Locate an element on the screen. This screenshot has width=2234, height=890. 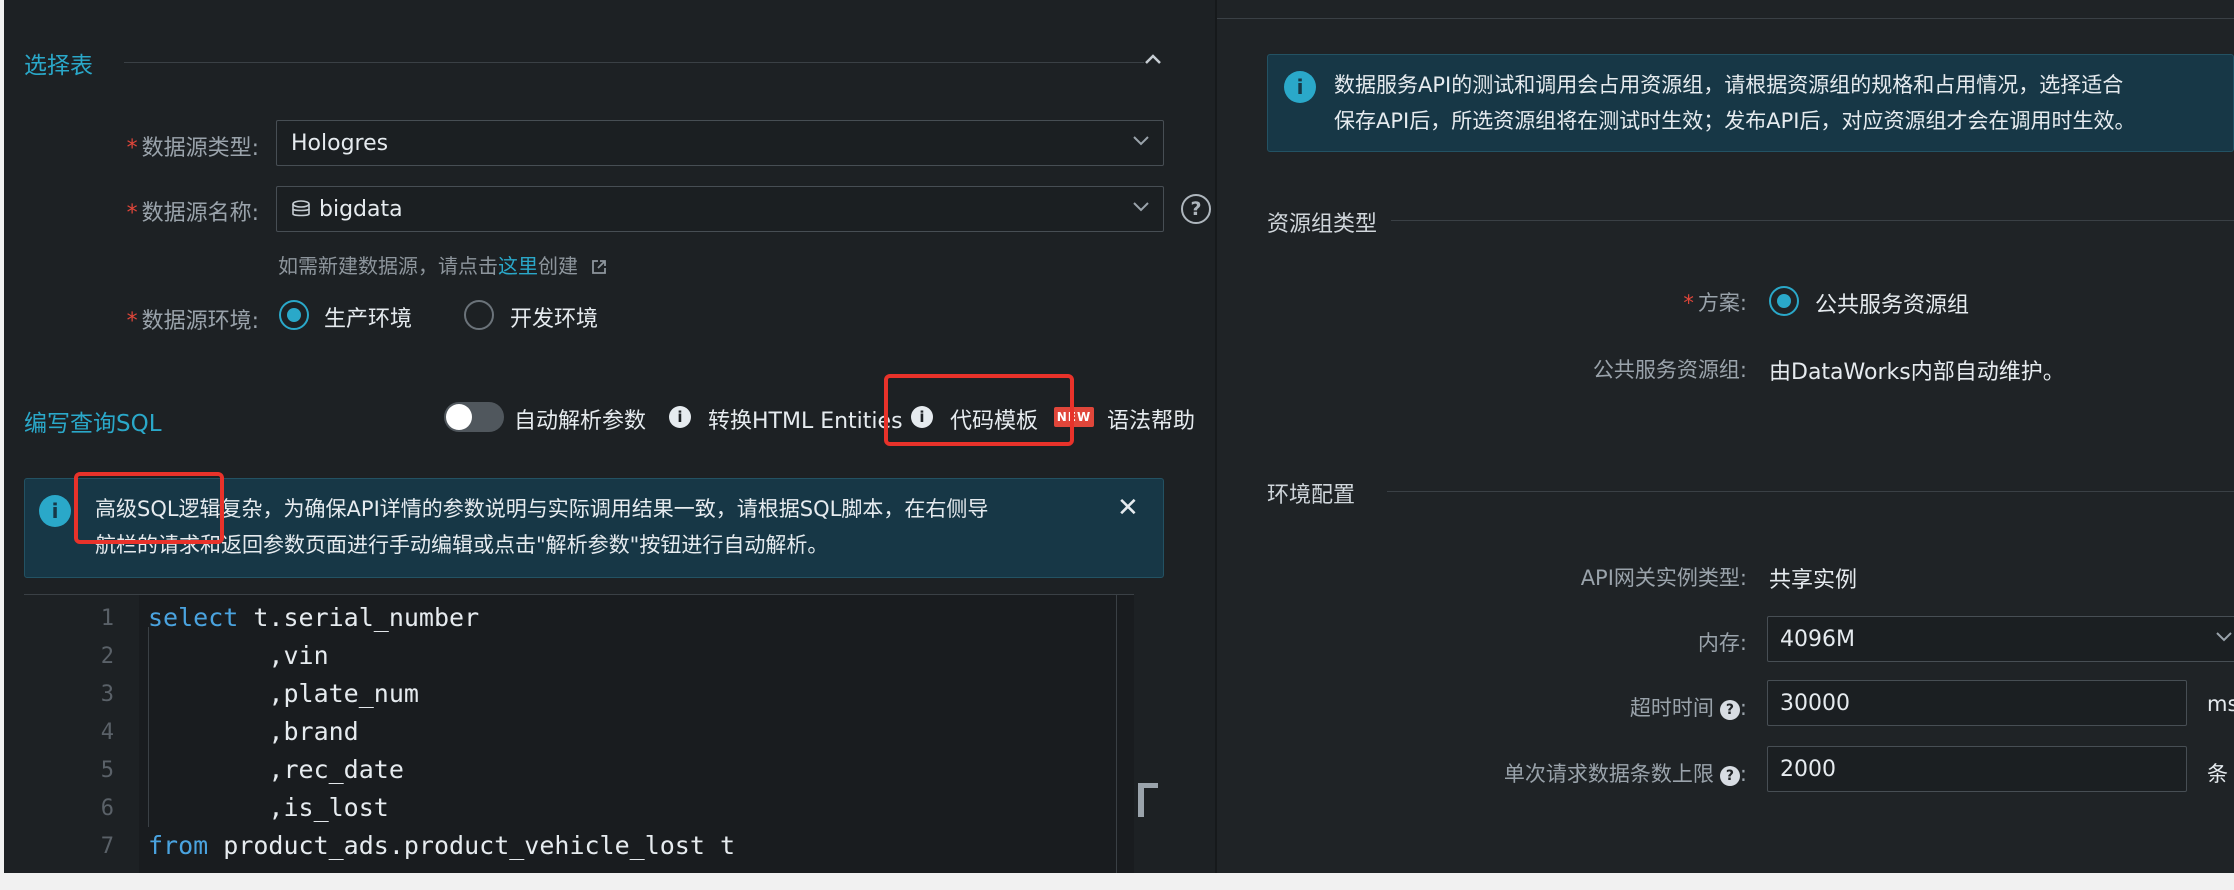
syntax-help-link: 语法帮助 is located at coordinates (1151, 419).